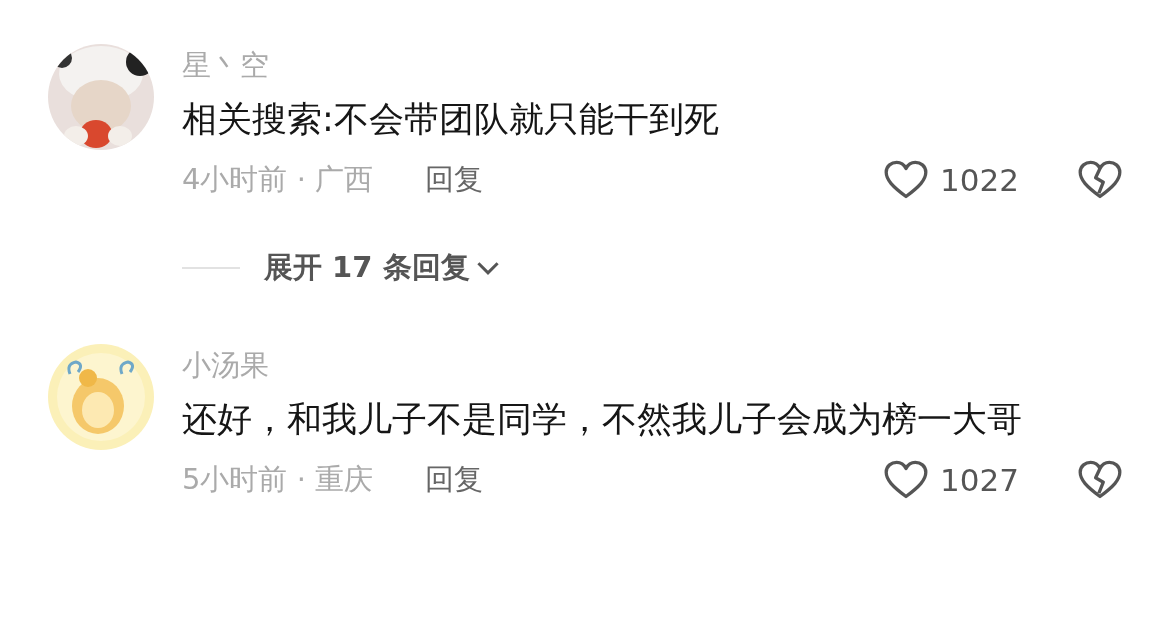 This screenshot has width=1170, height=624. I want to click on timestamp-location: 4小时前 · 广西, so click(278, 179).